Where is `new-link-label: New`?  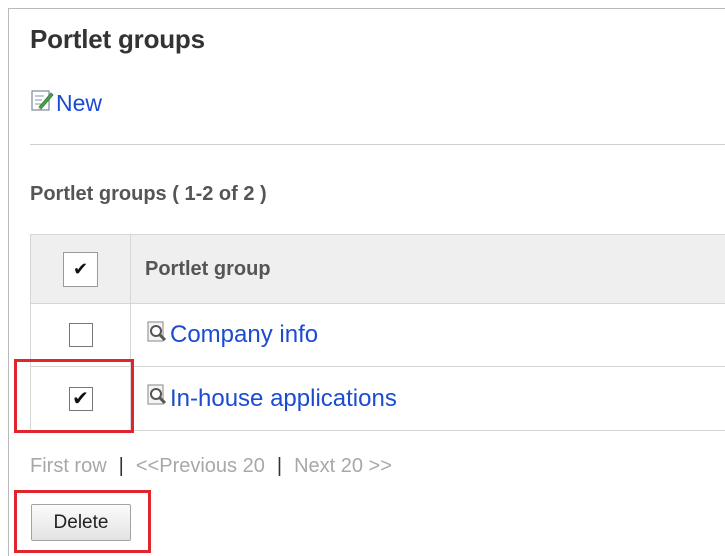
new-link-label: New is located at coordinates (79, 102).